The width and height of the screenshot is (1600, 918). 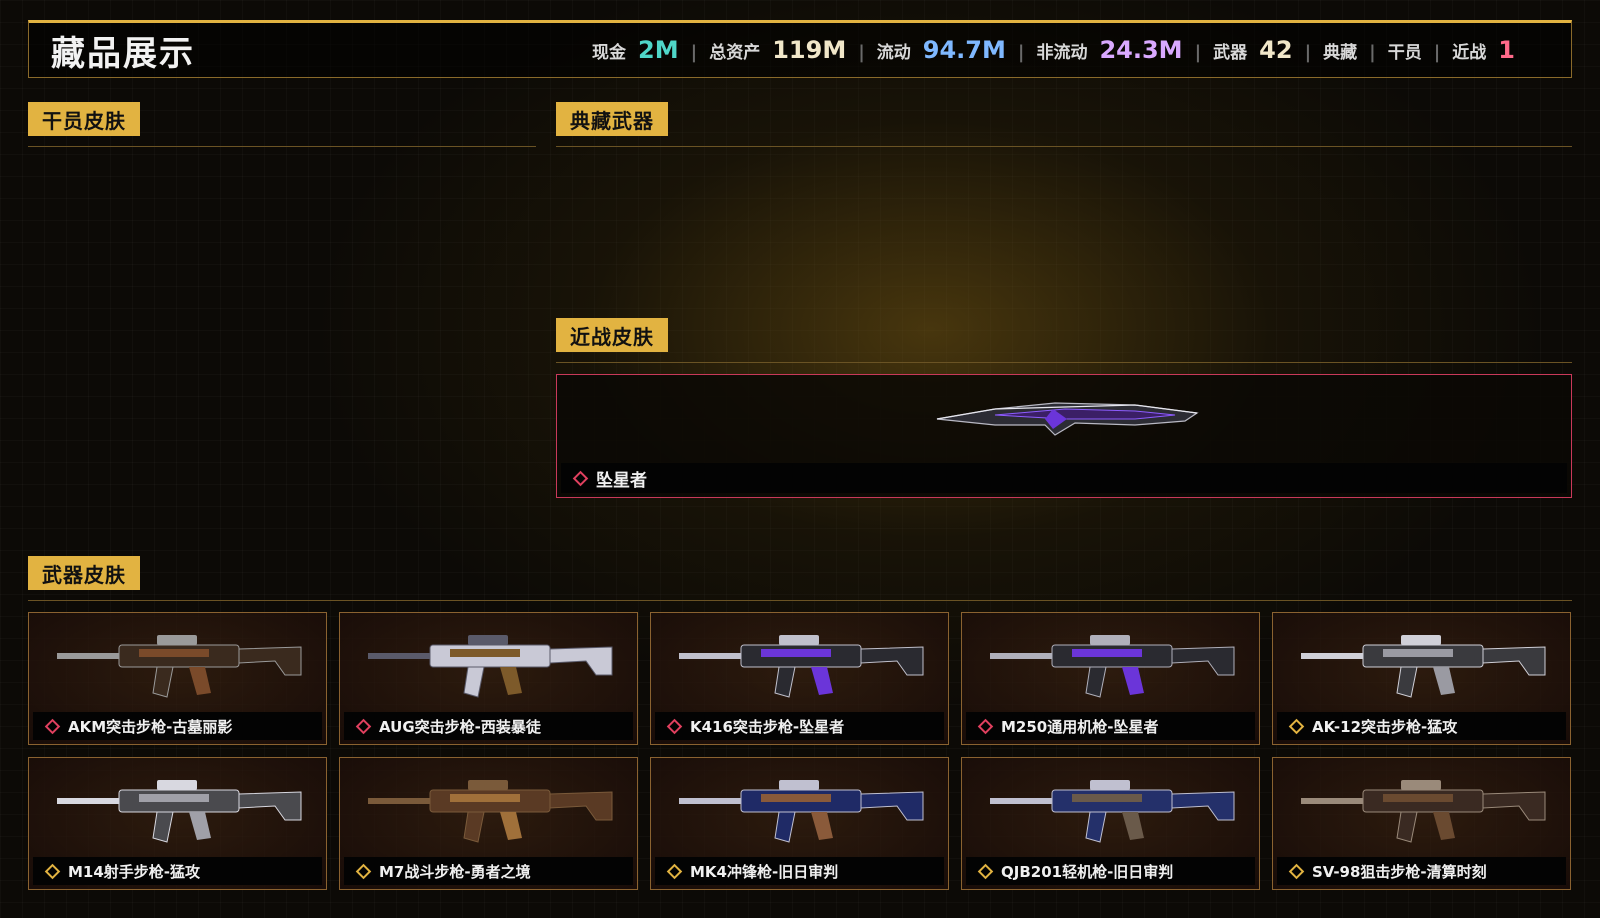 I want to click on weapon-skin-card: AK-12突击步枪-猛攻, so click(x=1421, y=678).